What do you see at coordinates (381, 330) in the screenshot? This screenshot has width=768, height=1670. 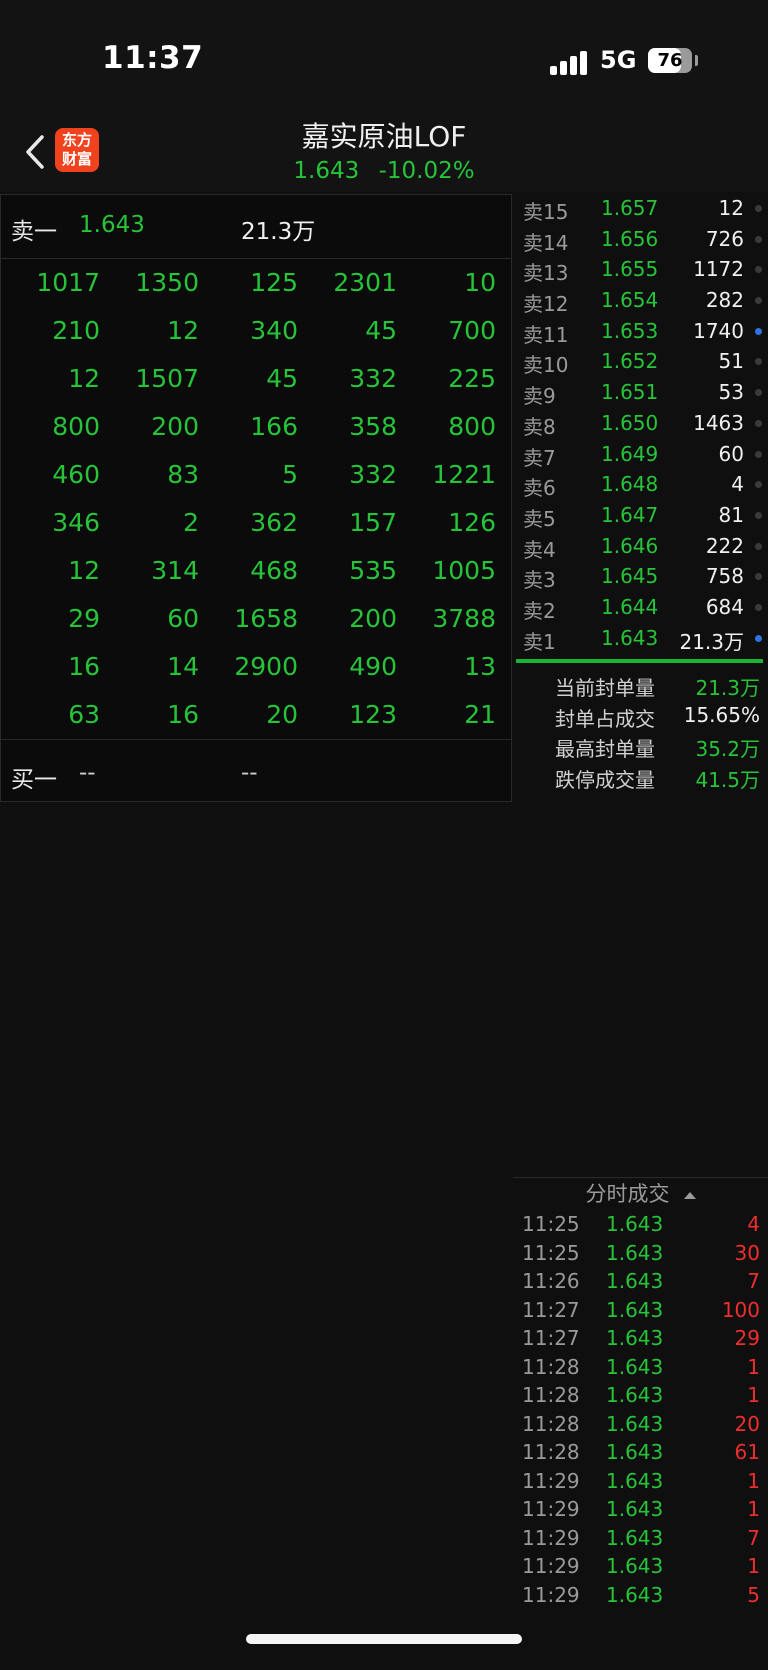 I see `queue-cell: 45` at bounding box center [381, 330].